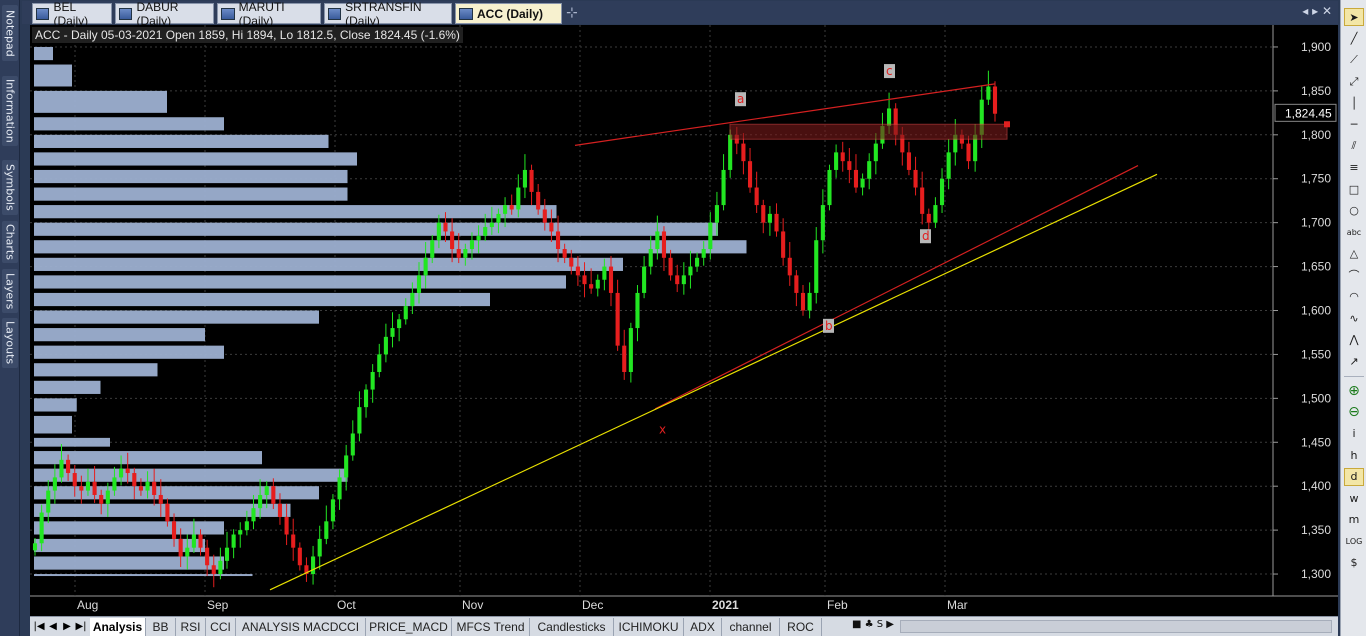 This screenshot has height=636, width=1366. Describe the element at coordinates (161, 627) in the screenshot. I see `sheet-tab-bb: BB` at that location.